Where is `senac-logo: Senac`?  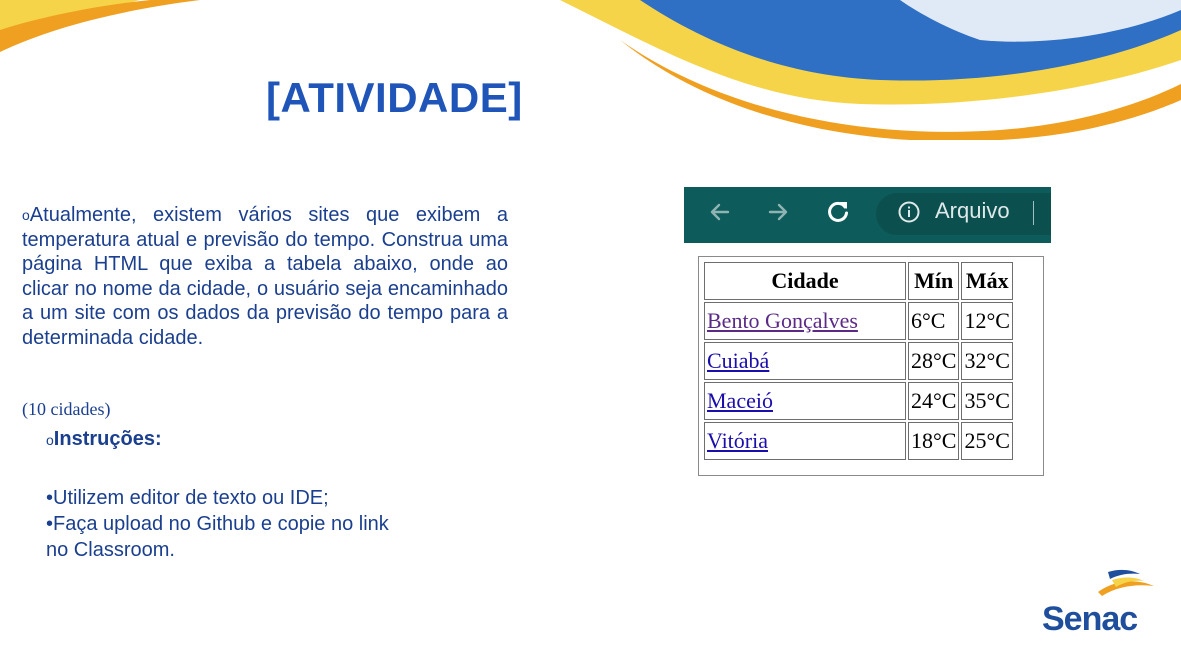
senac-logo: Senac is located at coordinates (1098, 603).